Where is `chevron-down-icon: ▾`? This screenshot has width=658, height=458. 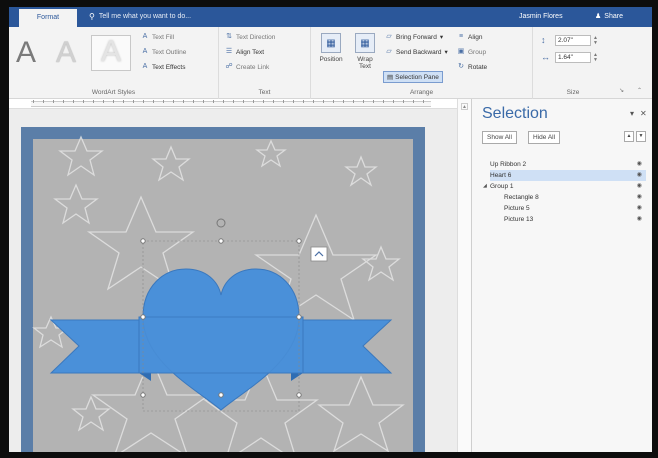
chevron-down-icon: ▾ is located at coordinates (441, 37).